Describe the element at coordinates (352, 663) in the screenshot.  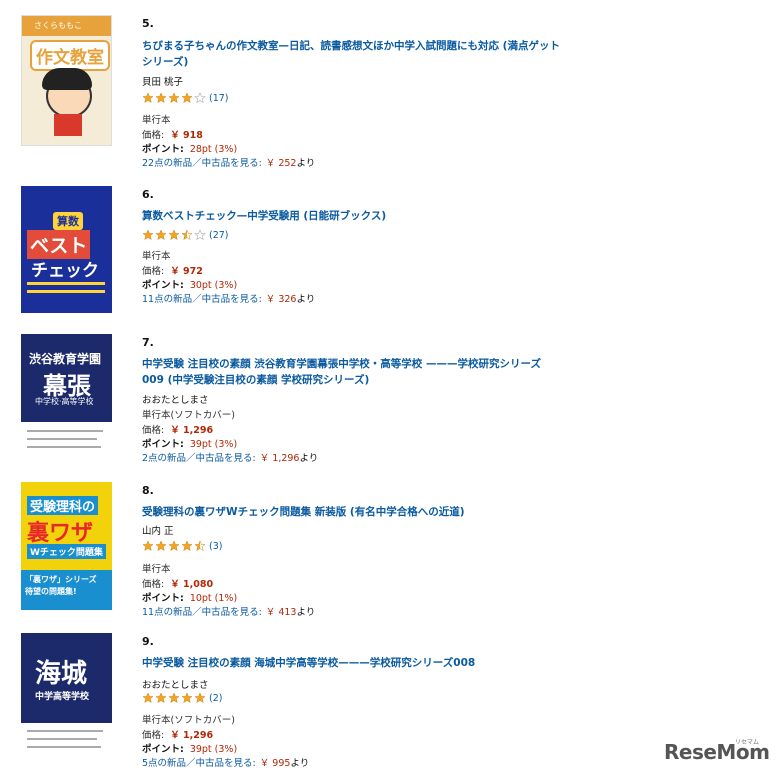
I see `book-title-link: 中学受験 注目校の素顔 海城中学高等学校———学校研究シリーズ008` at that location.